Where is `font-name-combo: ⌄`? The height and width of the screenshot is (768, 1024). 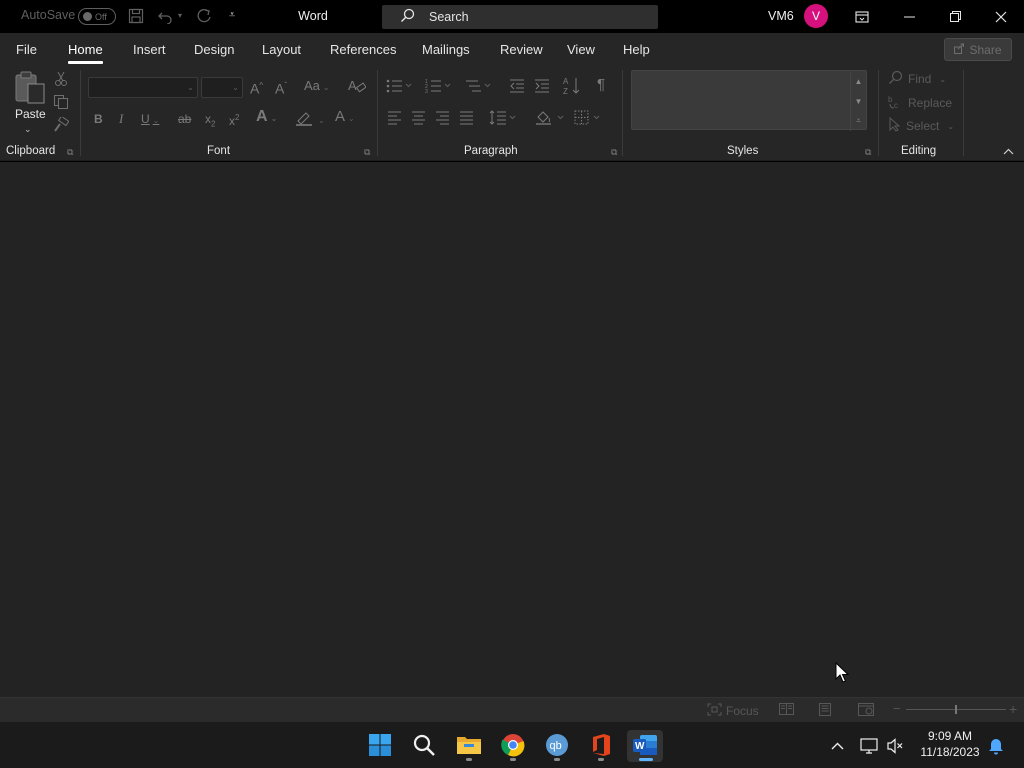
font-name-combo: ⌄ is located at coordinates (143, 87).